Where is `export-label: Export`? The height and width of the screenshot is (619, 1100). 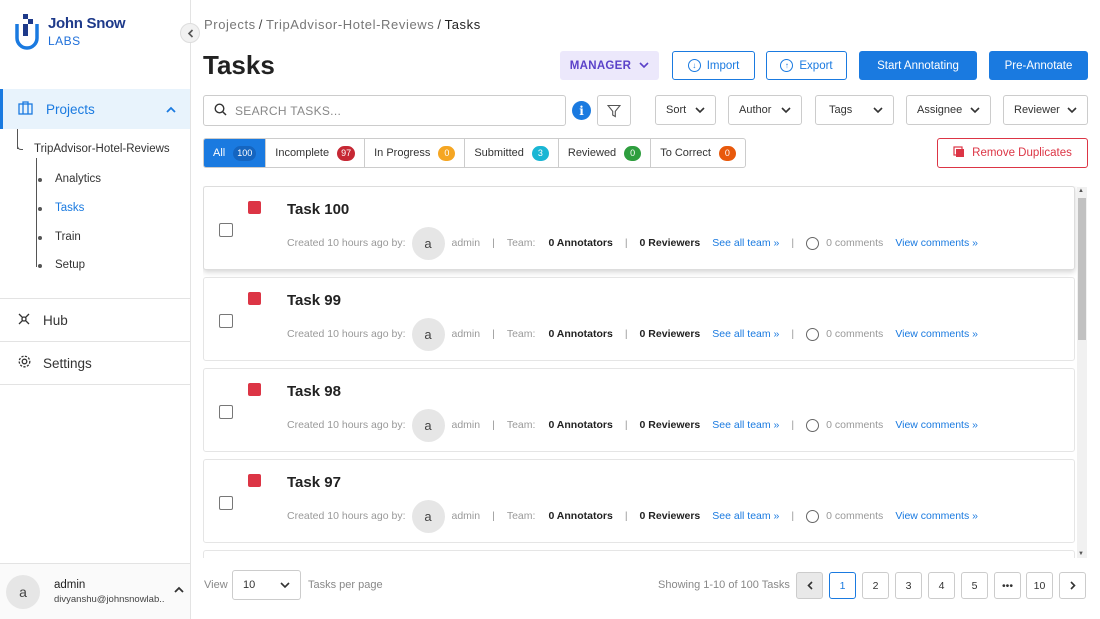 export-label: Export is located at coordinates (816, 65).